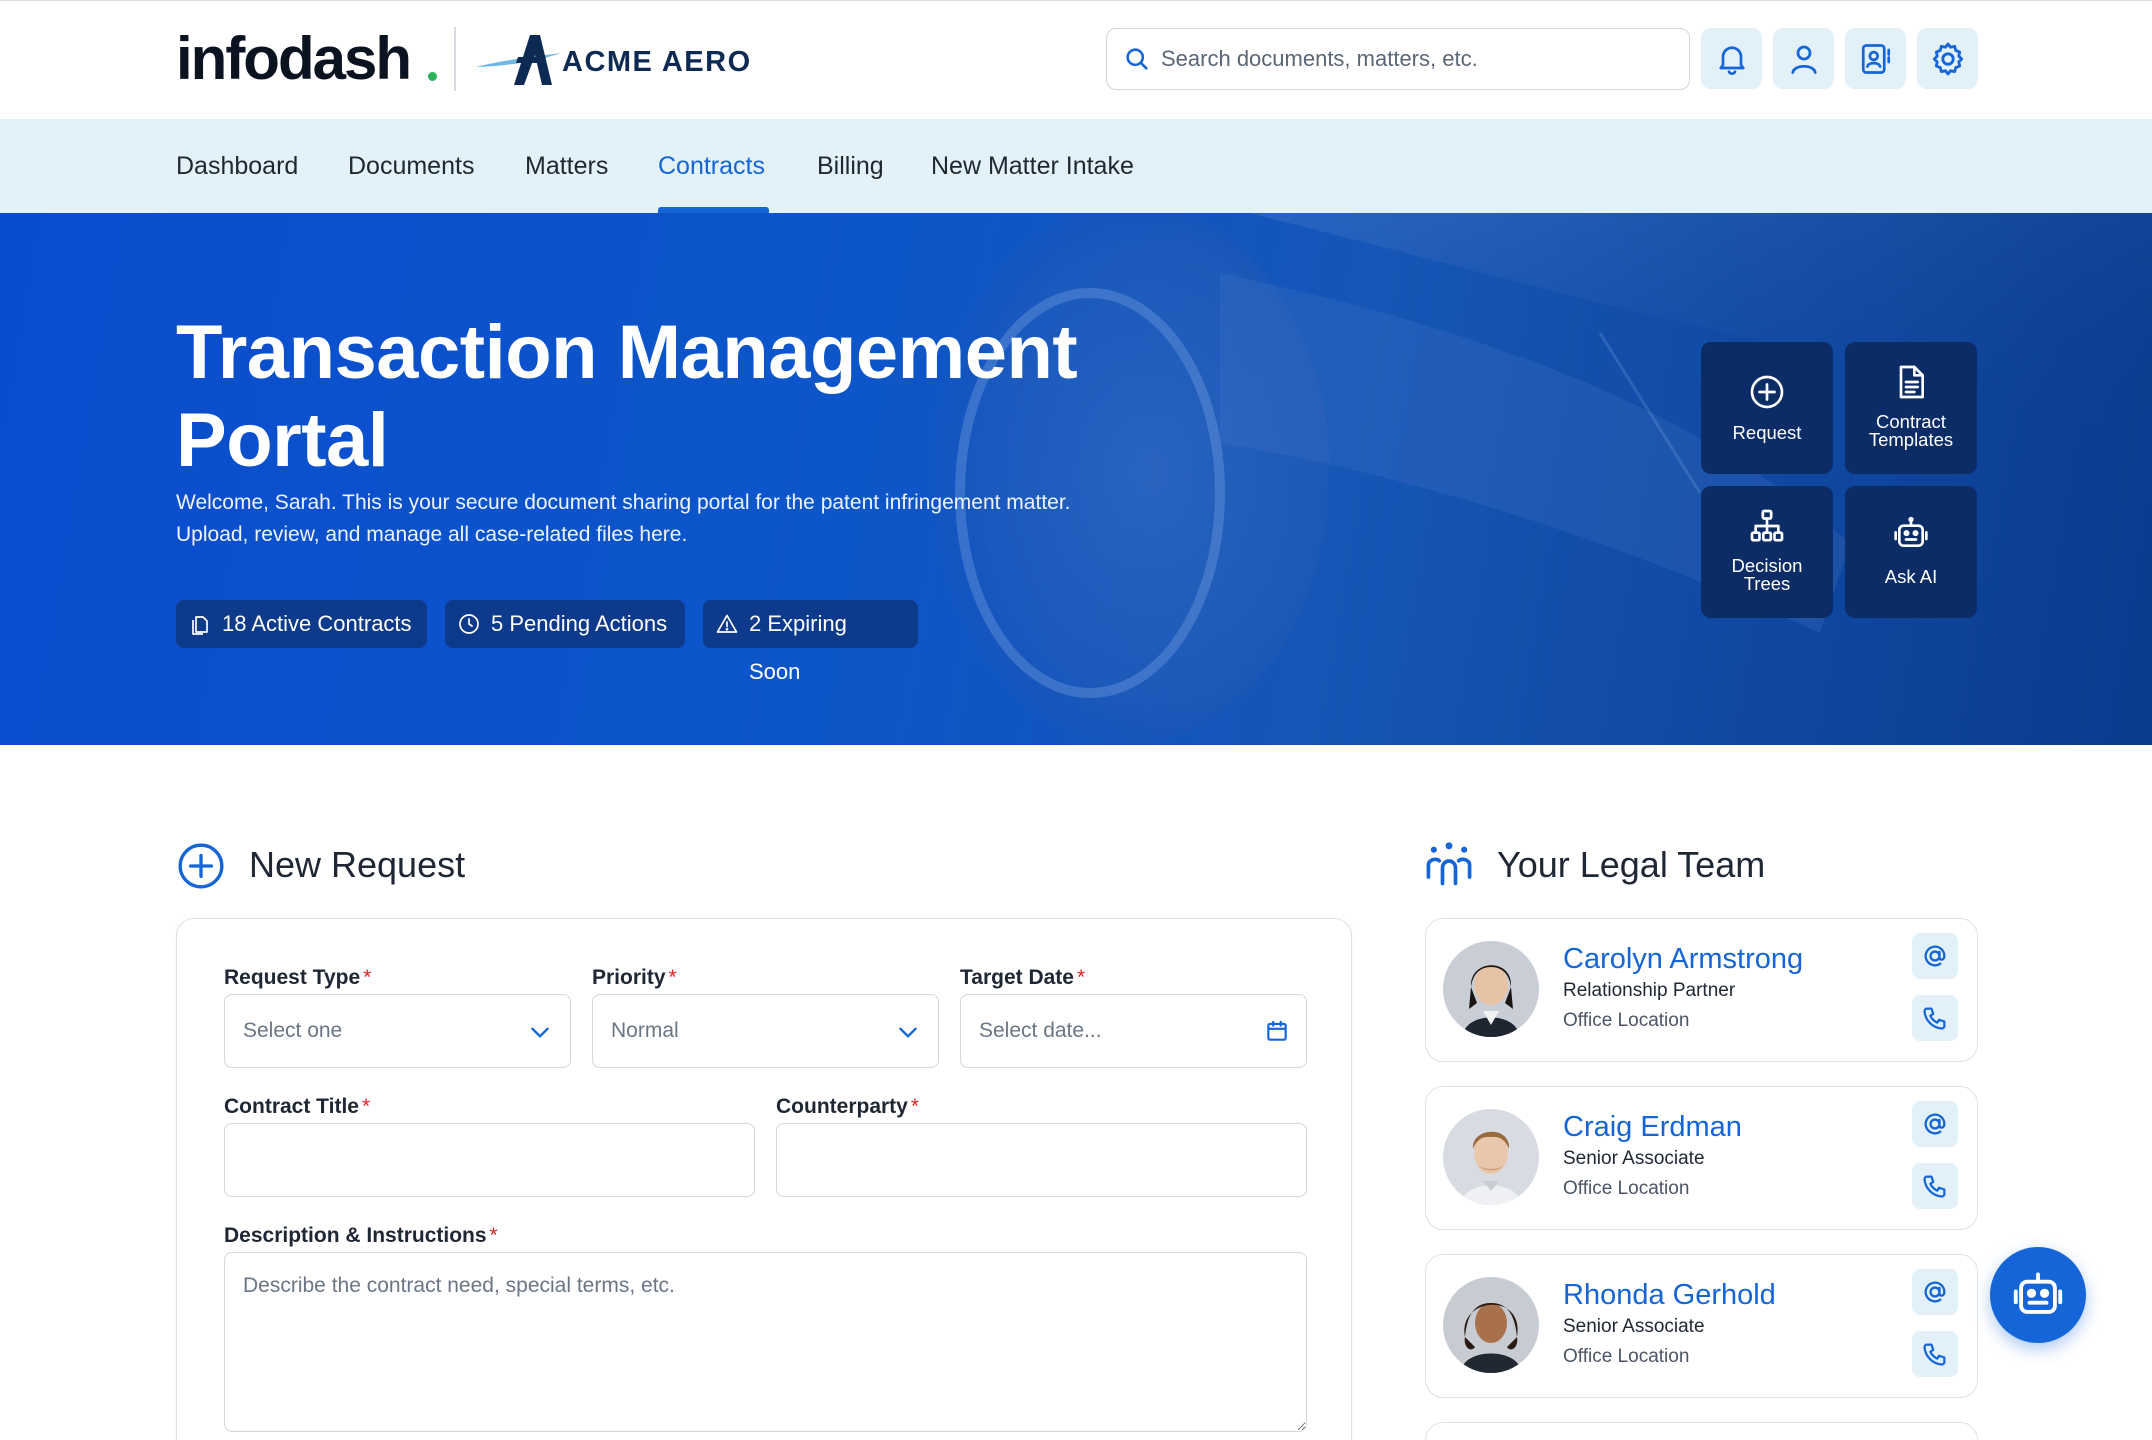  What do you see at coordinates (200, 625) in the screenshot?
I see `documents-icon` at bounding box center [200, 625].